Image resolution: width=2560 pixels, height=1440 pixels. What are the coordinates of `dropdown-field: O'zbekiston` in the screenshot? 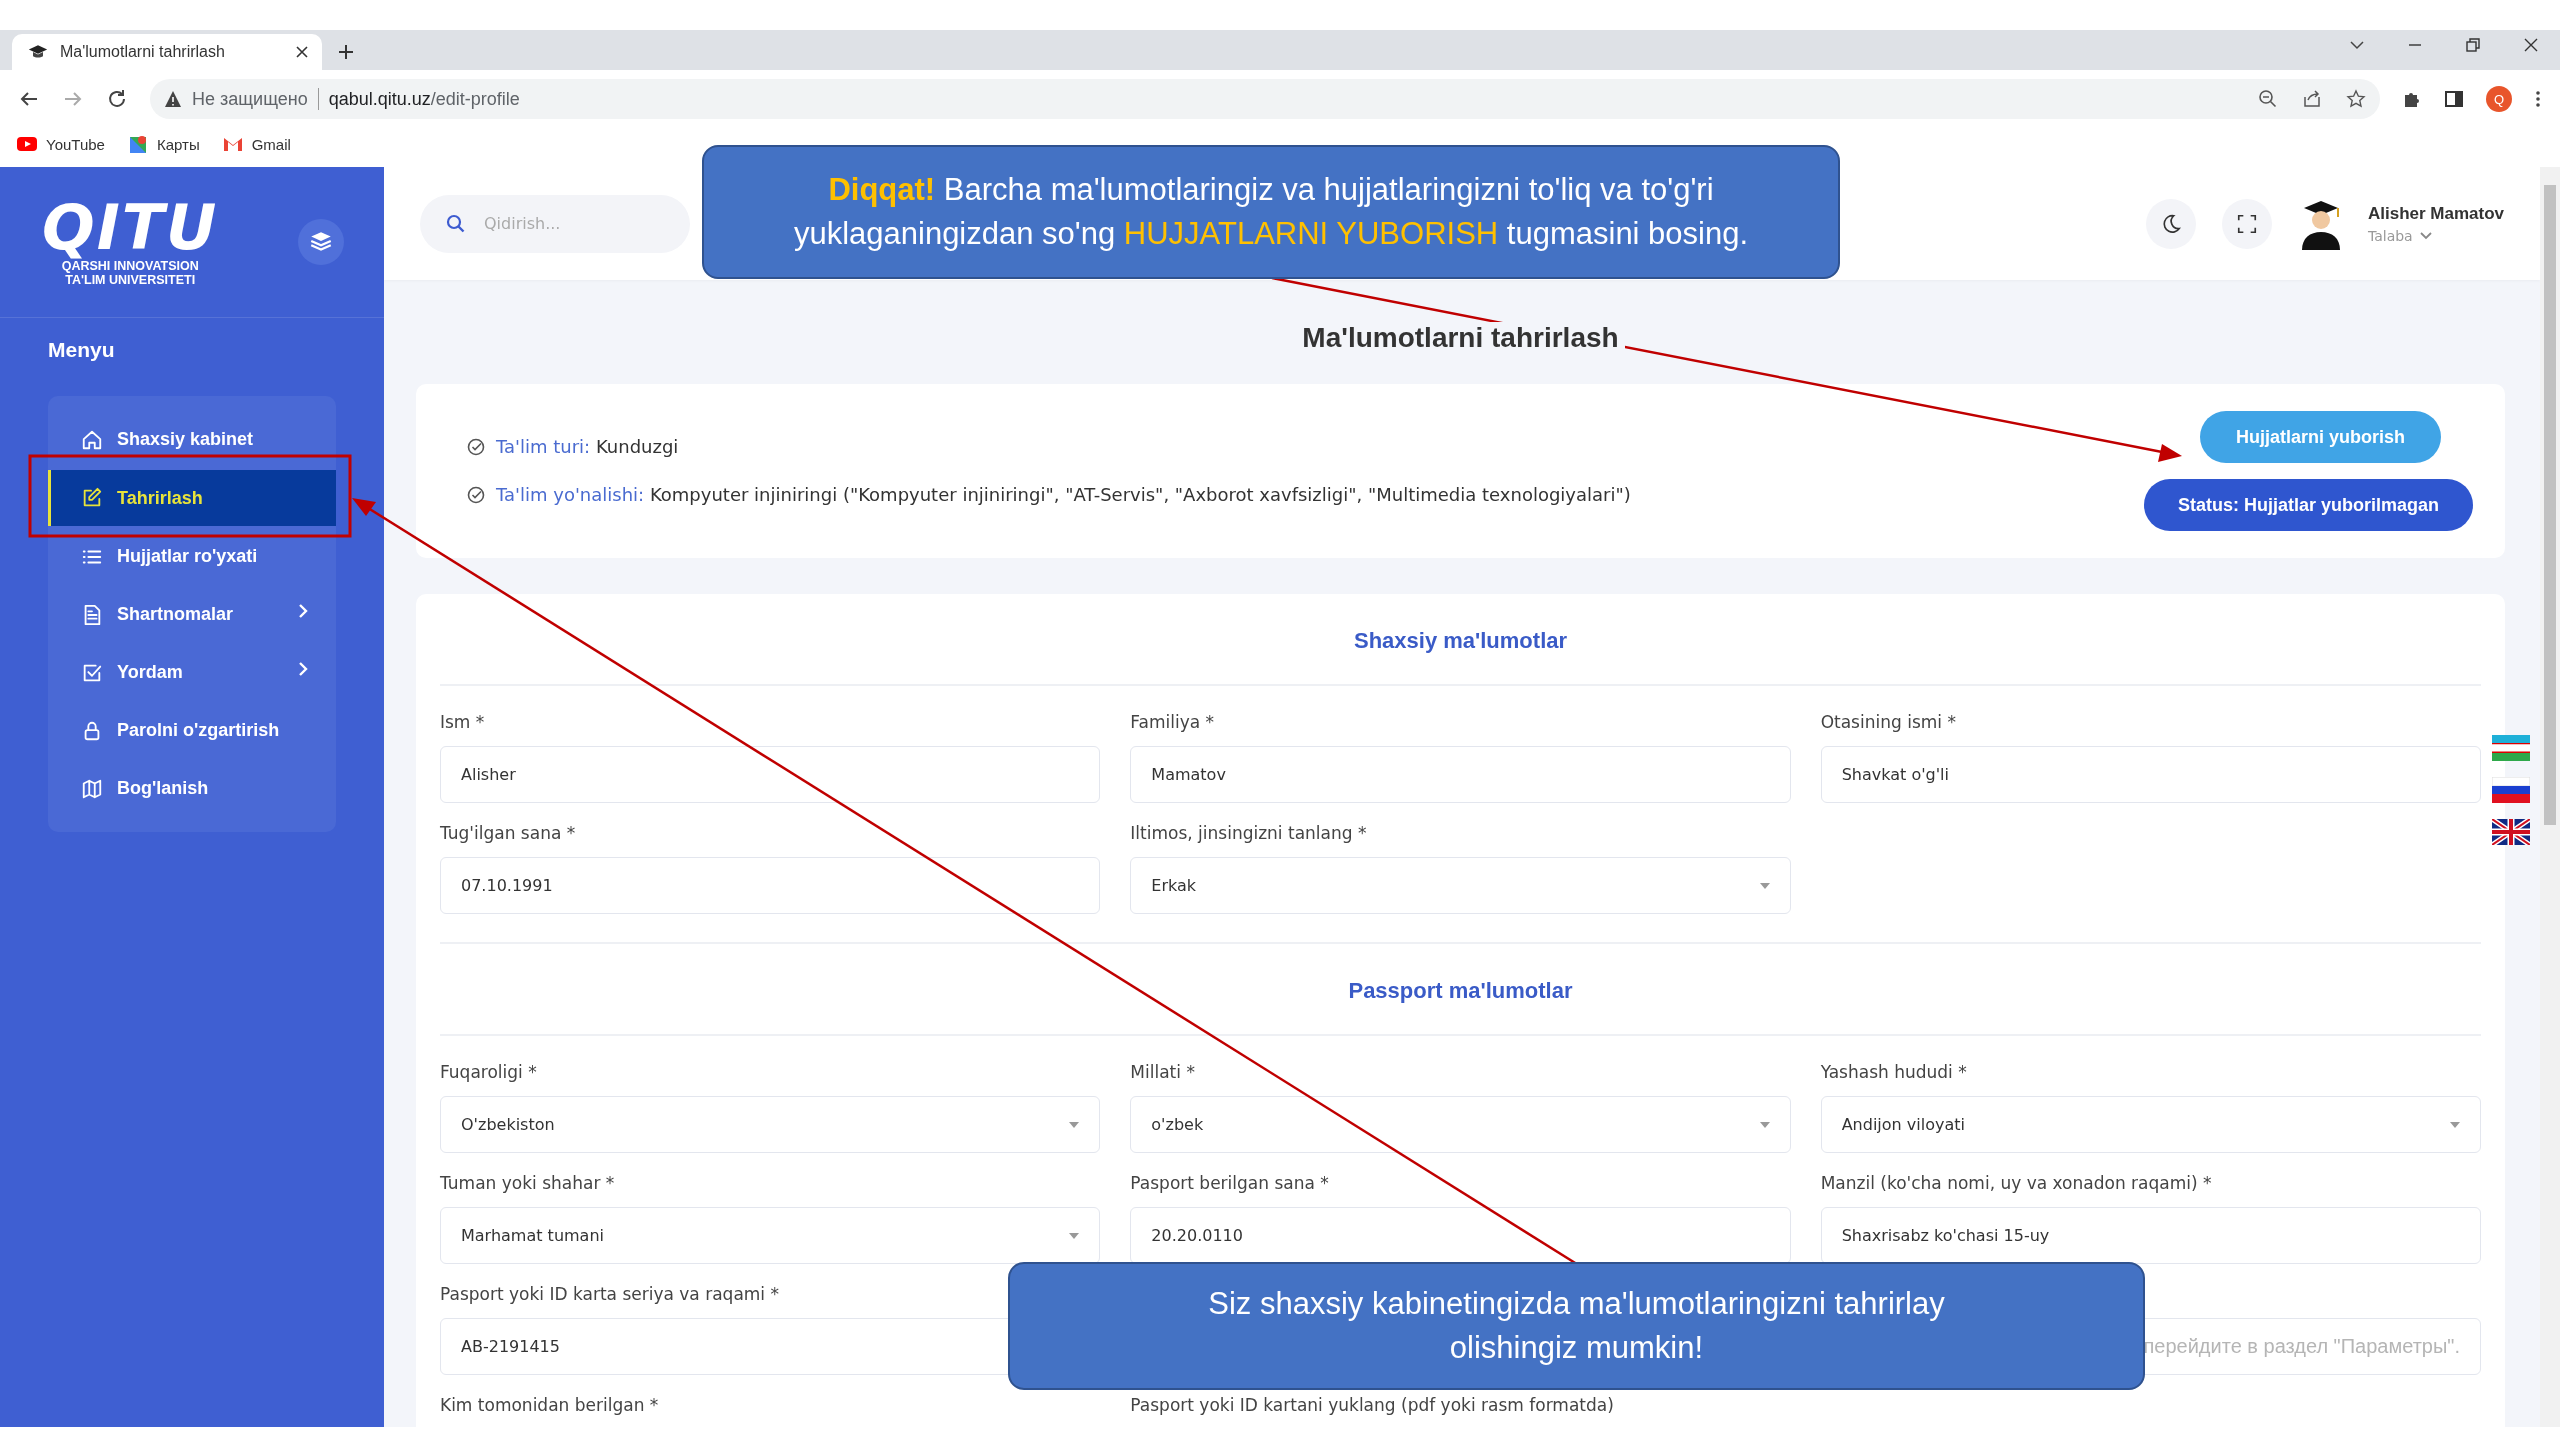 It's located at (770, 1124).